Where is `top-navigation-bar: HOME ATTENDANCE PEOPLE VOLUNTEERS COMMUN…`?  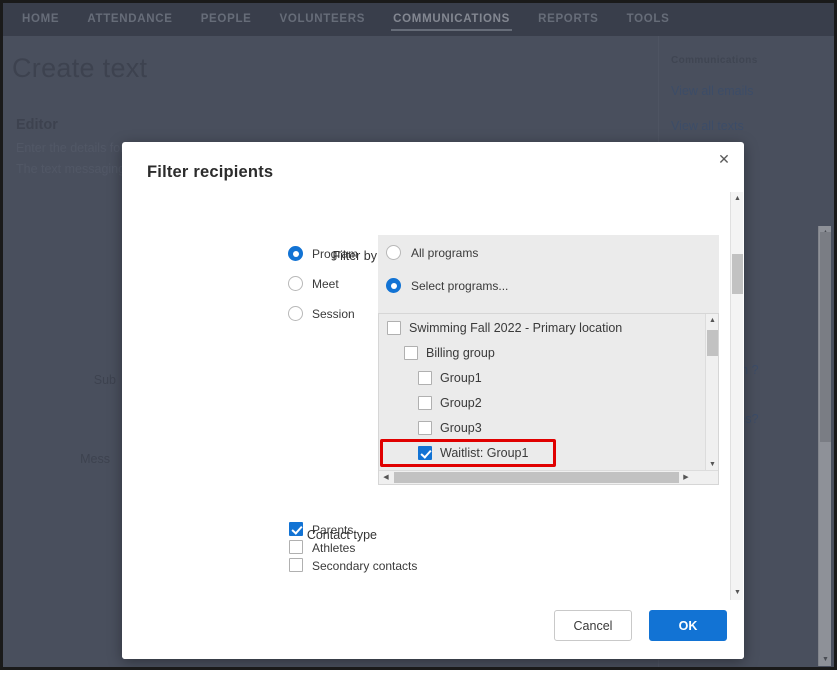 top-navigation-bar: HOME ATTENDANCE PEOPLE VOLUNTEERS COMMUN… is located at coordinates (418, 19).